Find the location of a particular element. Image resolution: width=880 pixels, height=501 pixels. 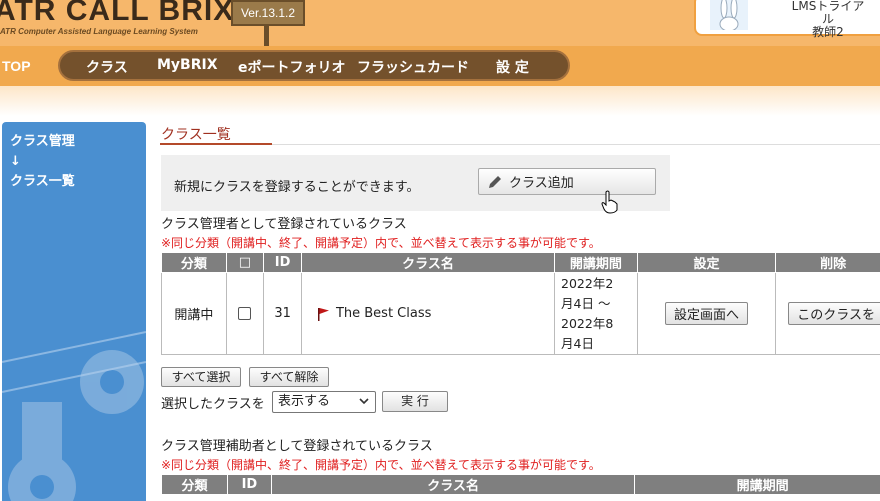

nav-item-mybrix: MyBRIX is located at coordinates (187, 65).